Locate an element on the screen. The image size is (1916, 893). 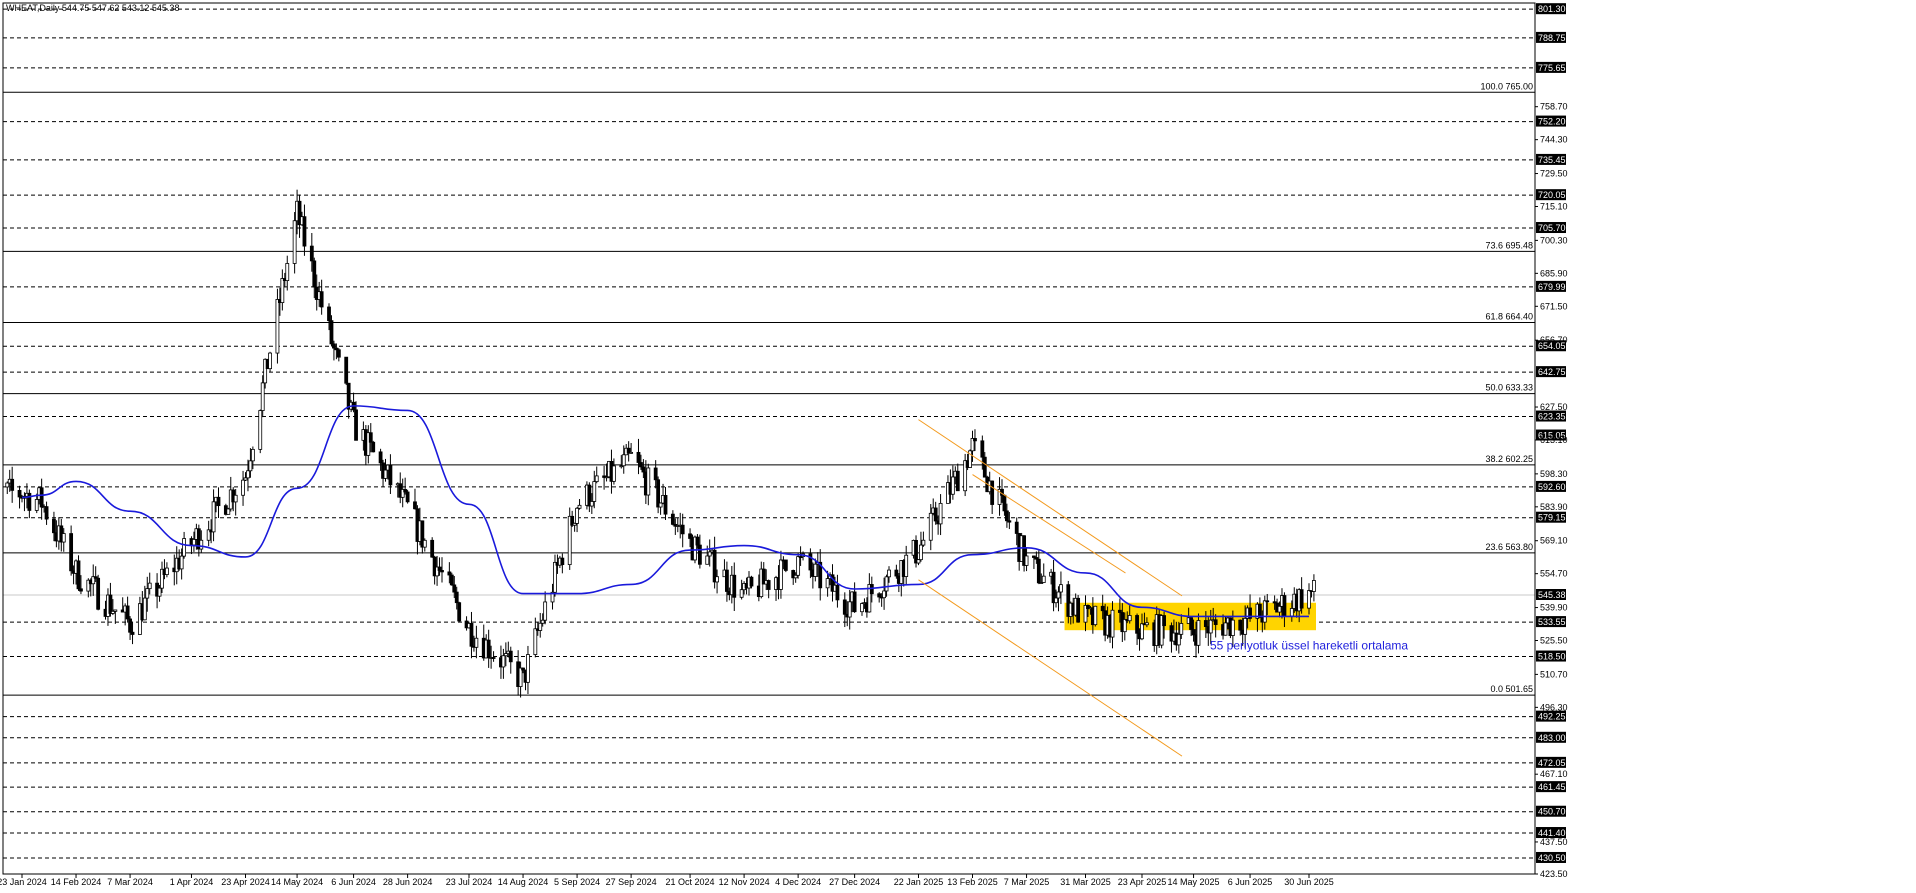
date-tick-label: 28 Jun 2024 is located at coordinates (408, 882).